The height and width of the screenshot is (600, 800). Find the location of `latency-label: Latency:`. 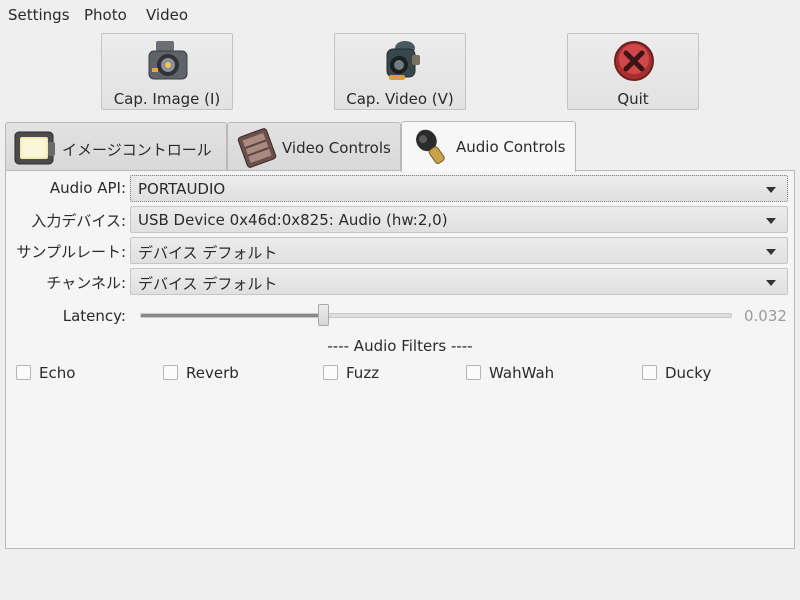

latency-label: Latency: is located at coordinates (94, 316).